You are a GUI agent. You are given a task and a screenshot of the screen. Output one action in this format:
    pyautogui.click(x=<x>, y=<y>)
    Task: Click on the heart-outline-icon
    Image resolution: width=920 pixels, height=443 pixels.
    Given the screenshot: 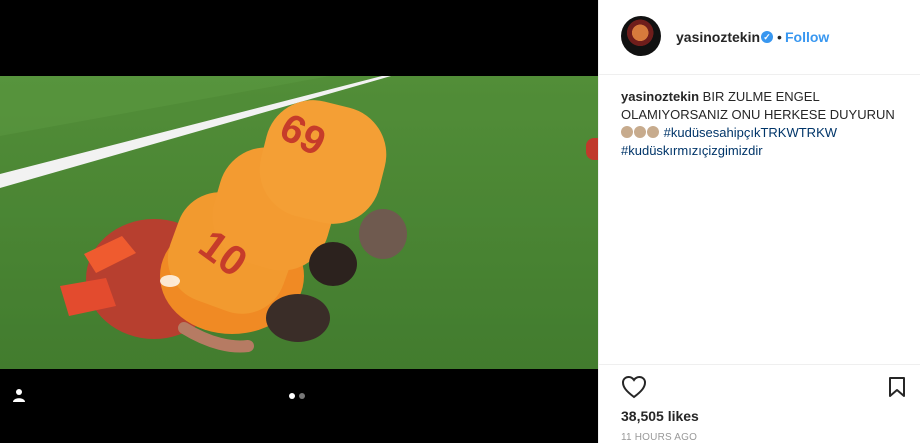 What is the action you would take?
    pyautogui.click(x=634, y=387)
    